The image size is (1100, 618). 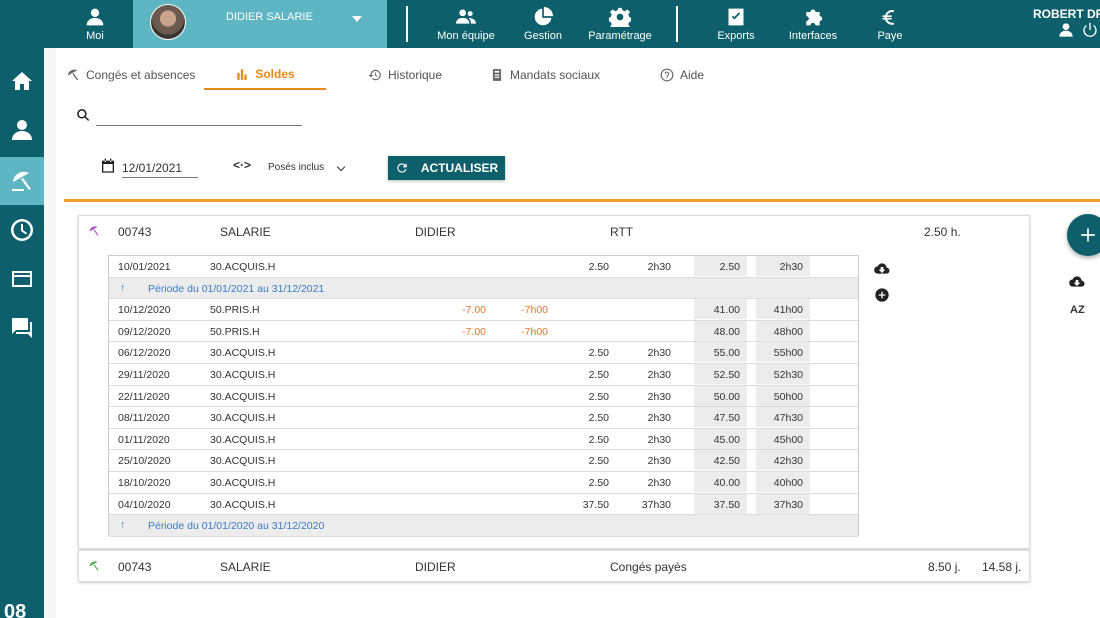 What do you see at coordinates (595, 504) in the screenshot?
I see `row-acquired-days: 37.50` at bounding box center [595, 504].